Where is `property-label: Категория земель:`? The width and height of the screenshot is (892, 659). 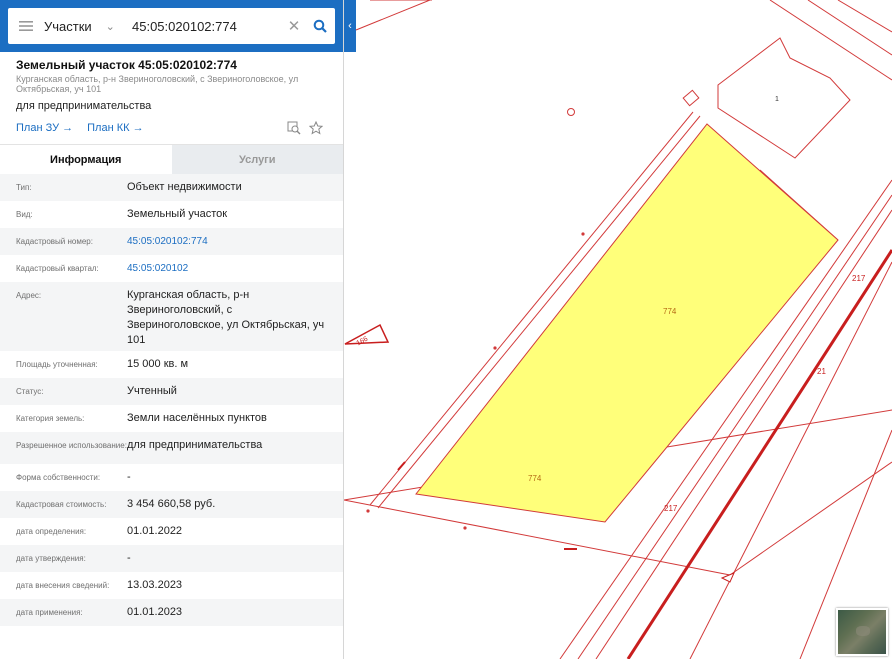 property-label: Категория земель: is located at coordinates (50, 418).